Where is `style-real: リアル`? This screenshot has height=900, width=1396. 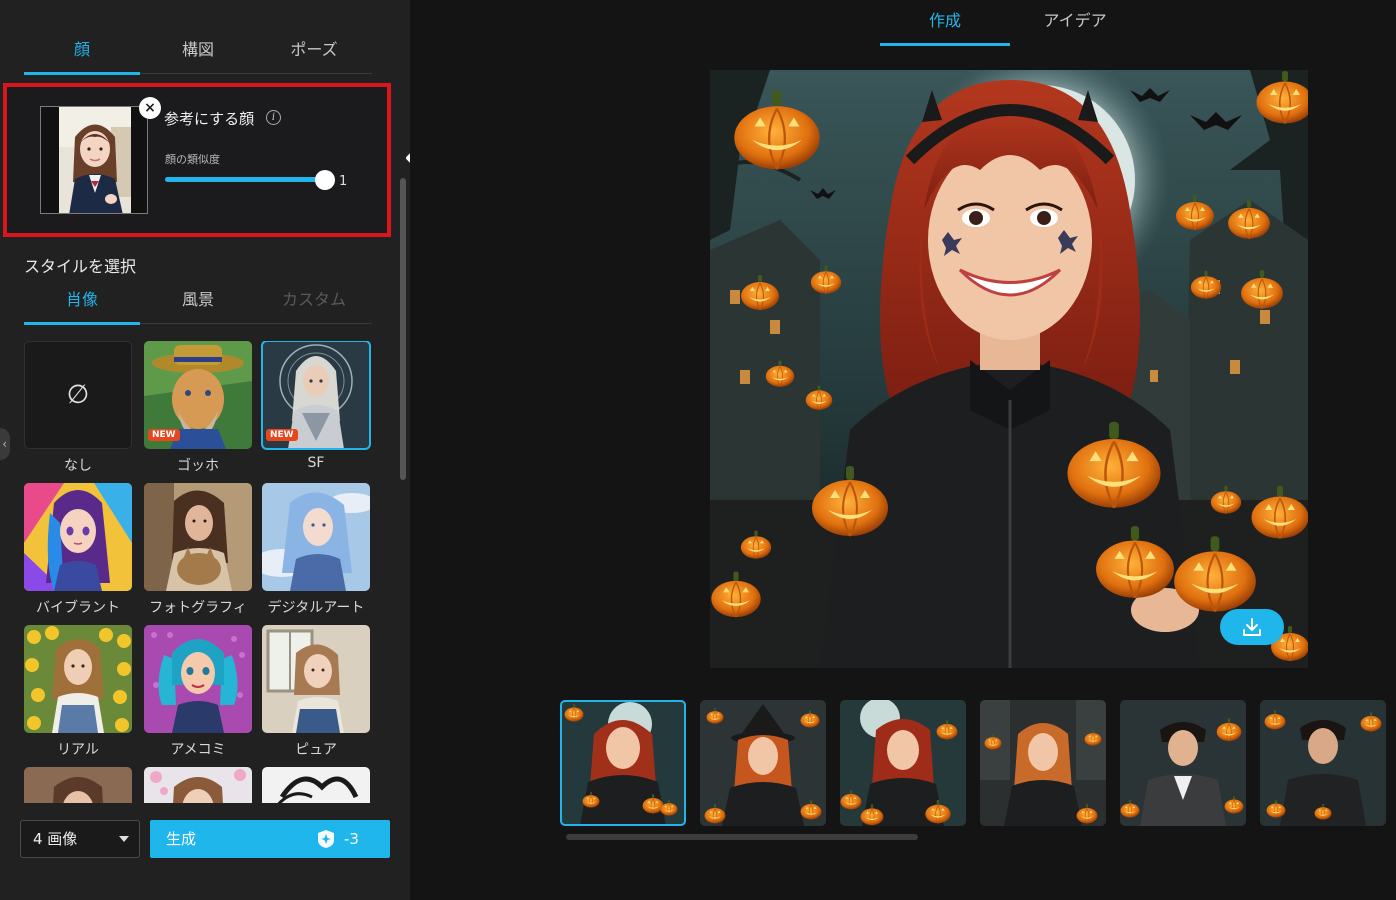 style-real: リアル is located at coordinates (78, 692).